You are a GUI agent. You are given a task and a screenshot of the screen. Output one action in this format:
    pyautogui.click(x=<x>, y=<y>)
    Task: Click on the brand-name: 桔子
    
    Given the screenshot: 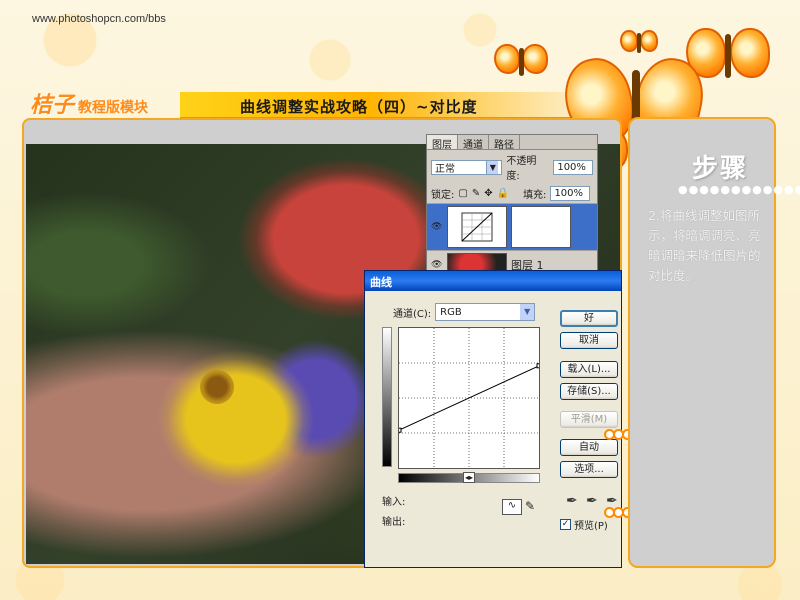 What is the action you would take?
    pyautogui.click(x=52, y=105)
    